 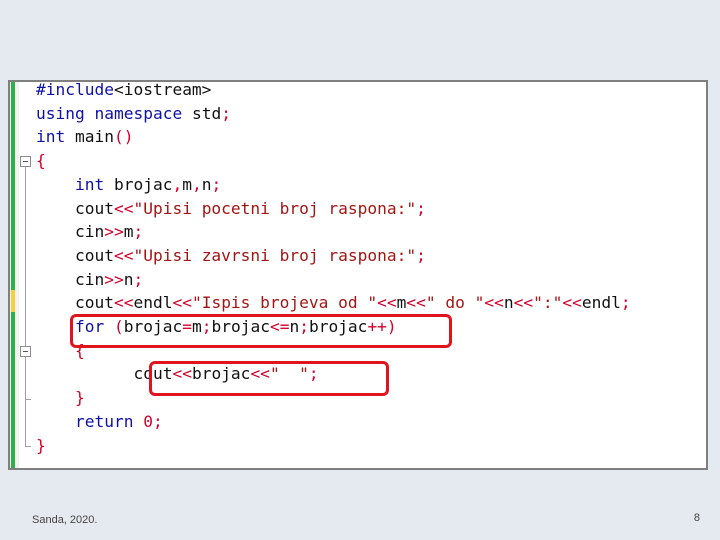 What do you see at coordinates (104, 421) in the screenshot?
I see `code-token: return` at bounding box center [104, 421].